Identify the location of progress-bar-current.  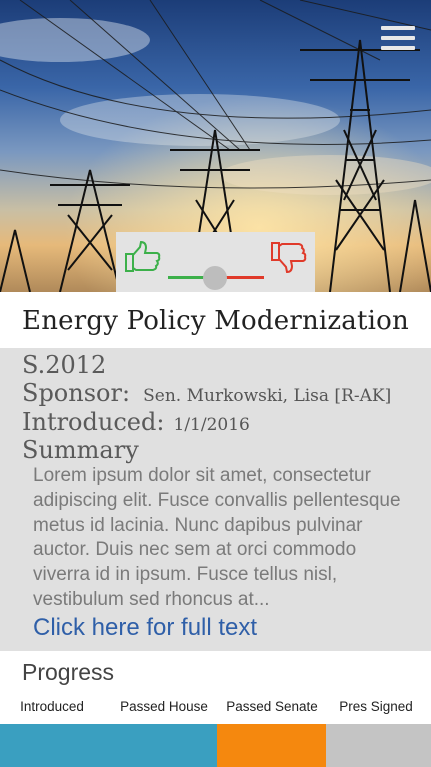
(271, 745).